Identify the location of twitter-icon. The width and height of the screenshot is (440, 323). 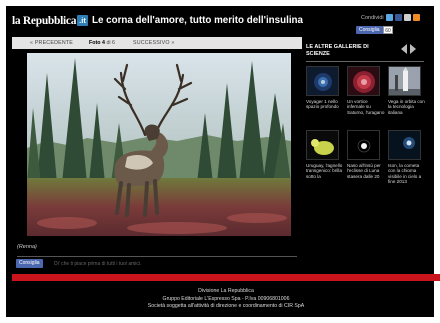
(389, 17).